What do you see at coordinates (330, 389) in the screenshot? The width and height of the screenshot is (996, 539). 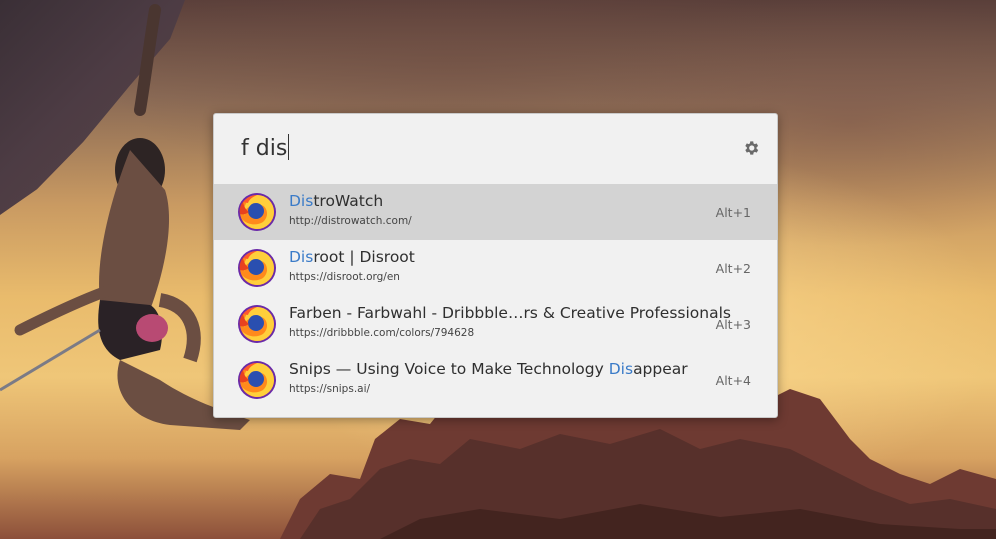 I see `result-url: https://snips.ai/` at bounding box center [330, 389].